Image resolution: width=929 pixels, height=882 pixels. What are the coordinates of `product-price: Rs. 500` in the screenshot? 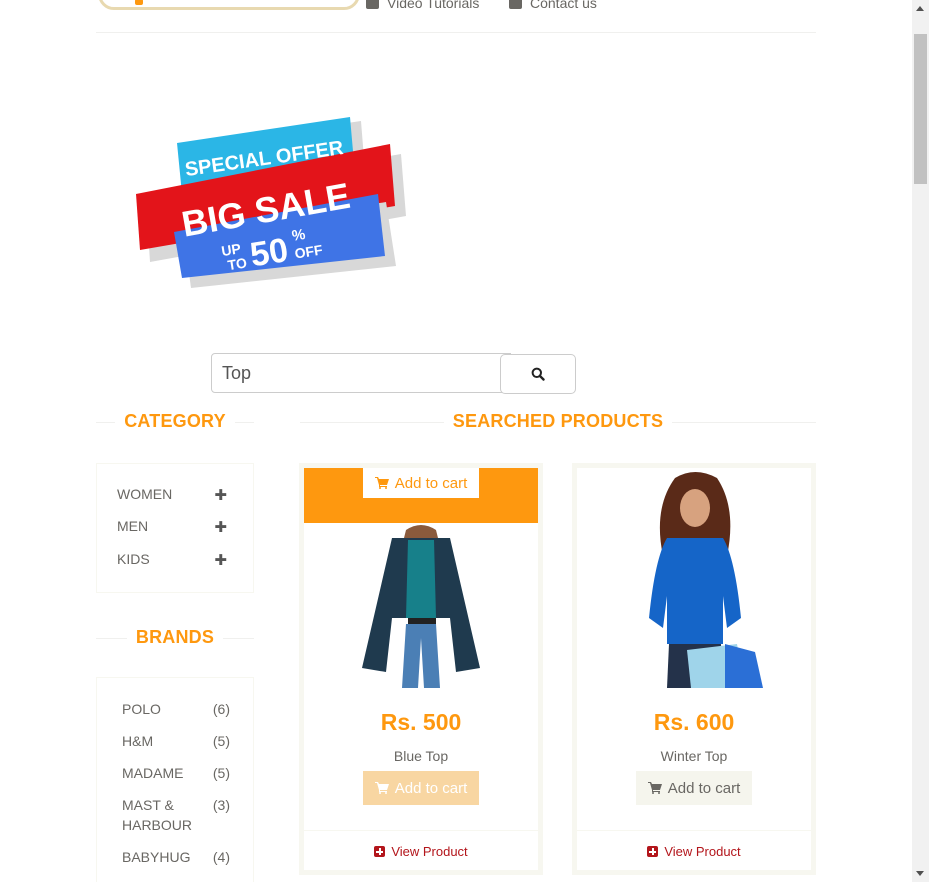 It's located at (421, 722).